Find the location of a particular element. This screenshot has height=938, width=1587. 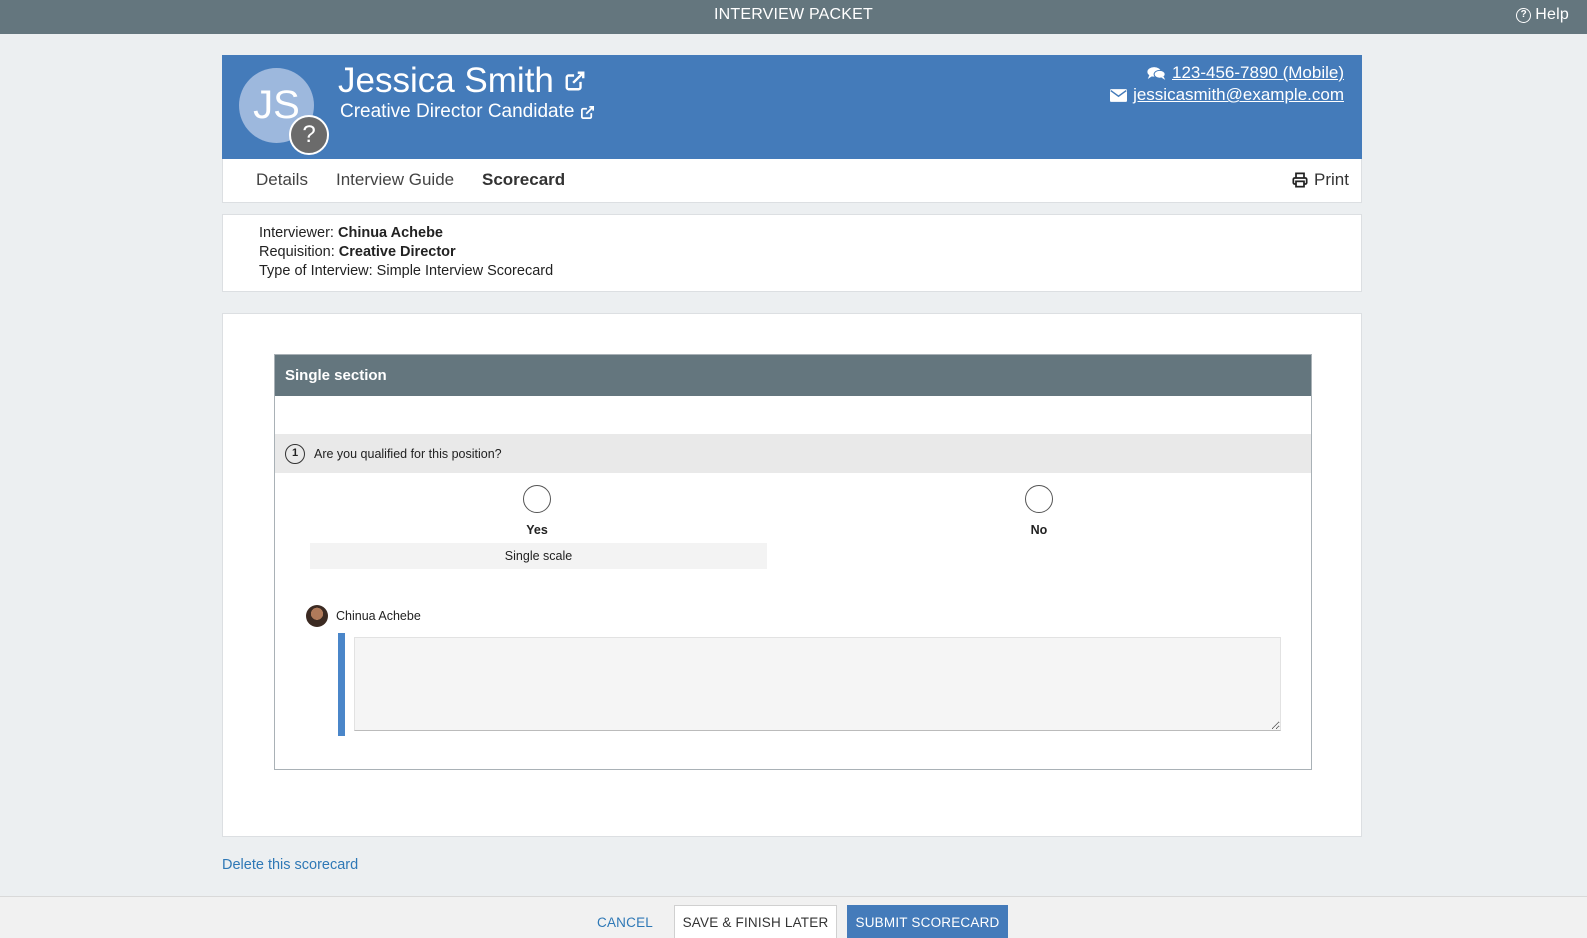

question-text: Are you qualified for this position? is located at coordinates (408, 453).